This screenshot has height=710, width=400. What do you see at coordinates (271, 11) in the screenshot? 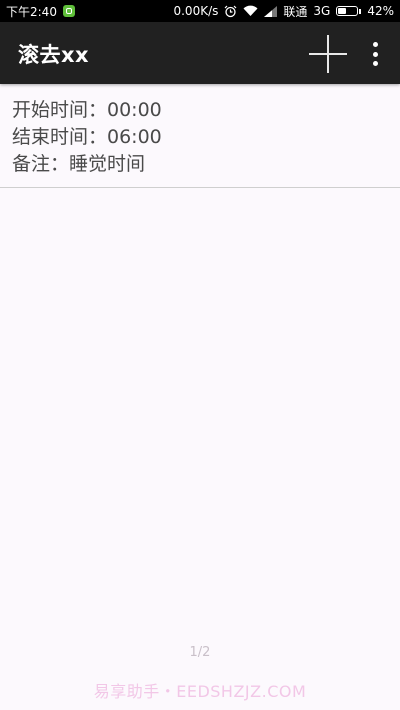
I see `signal-icon` at bounding box center [271, 11].